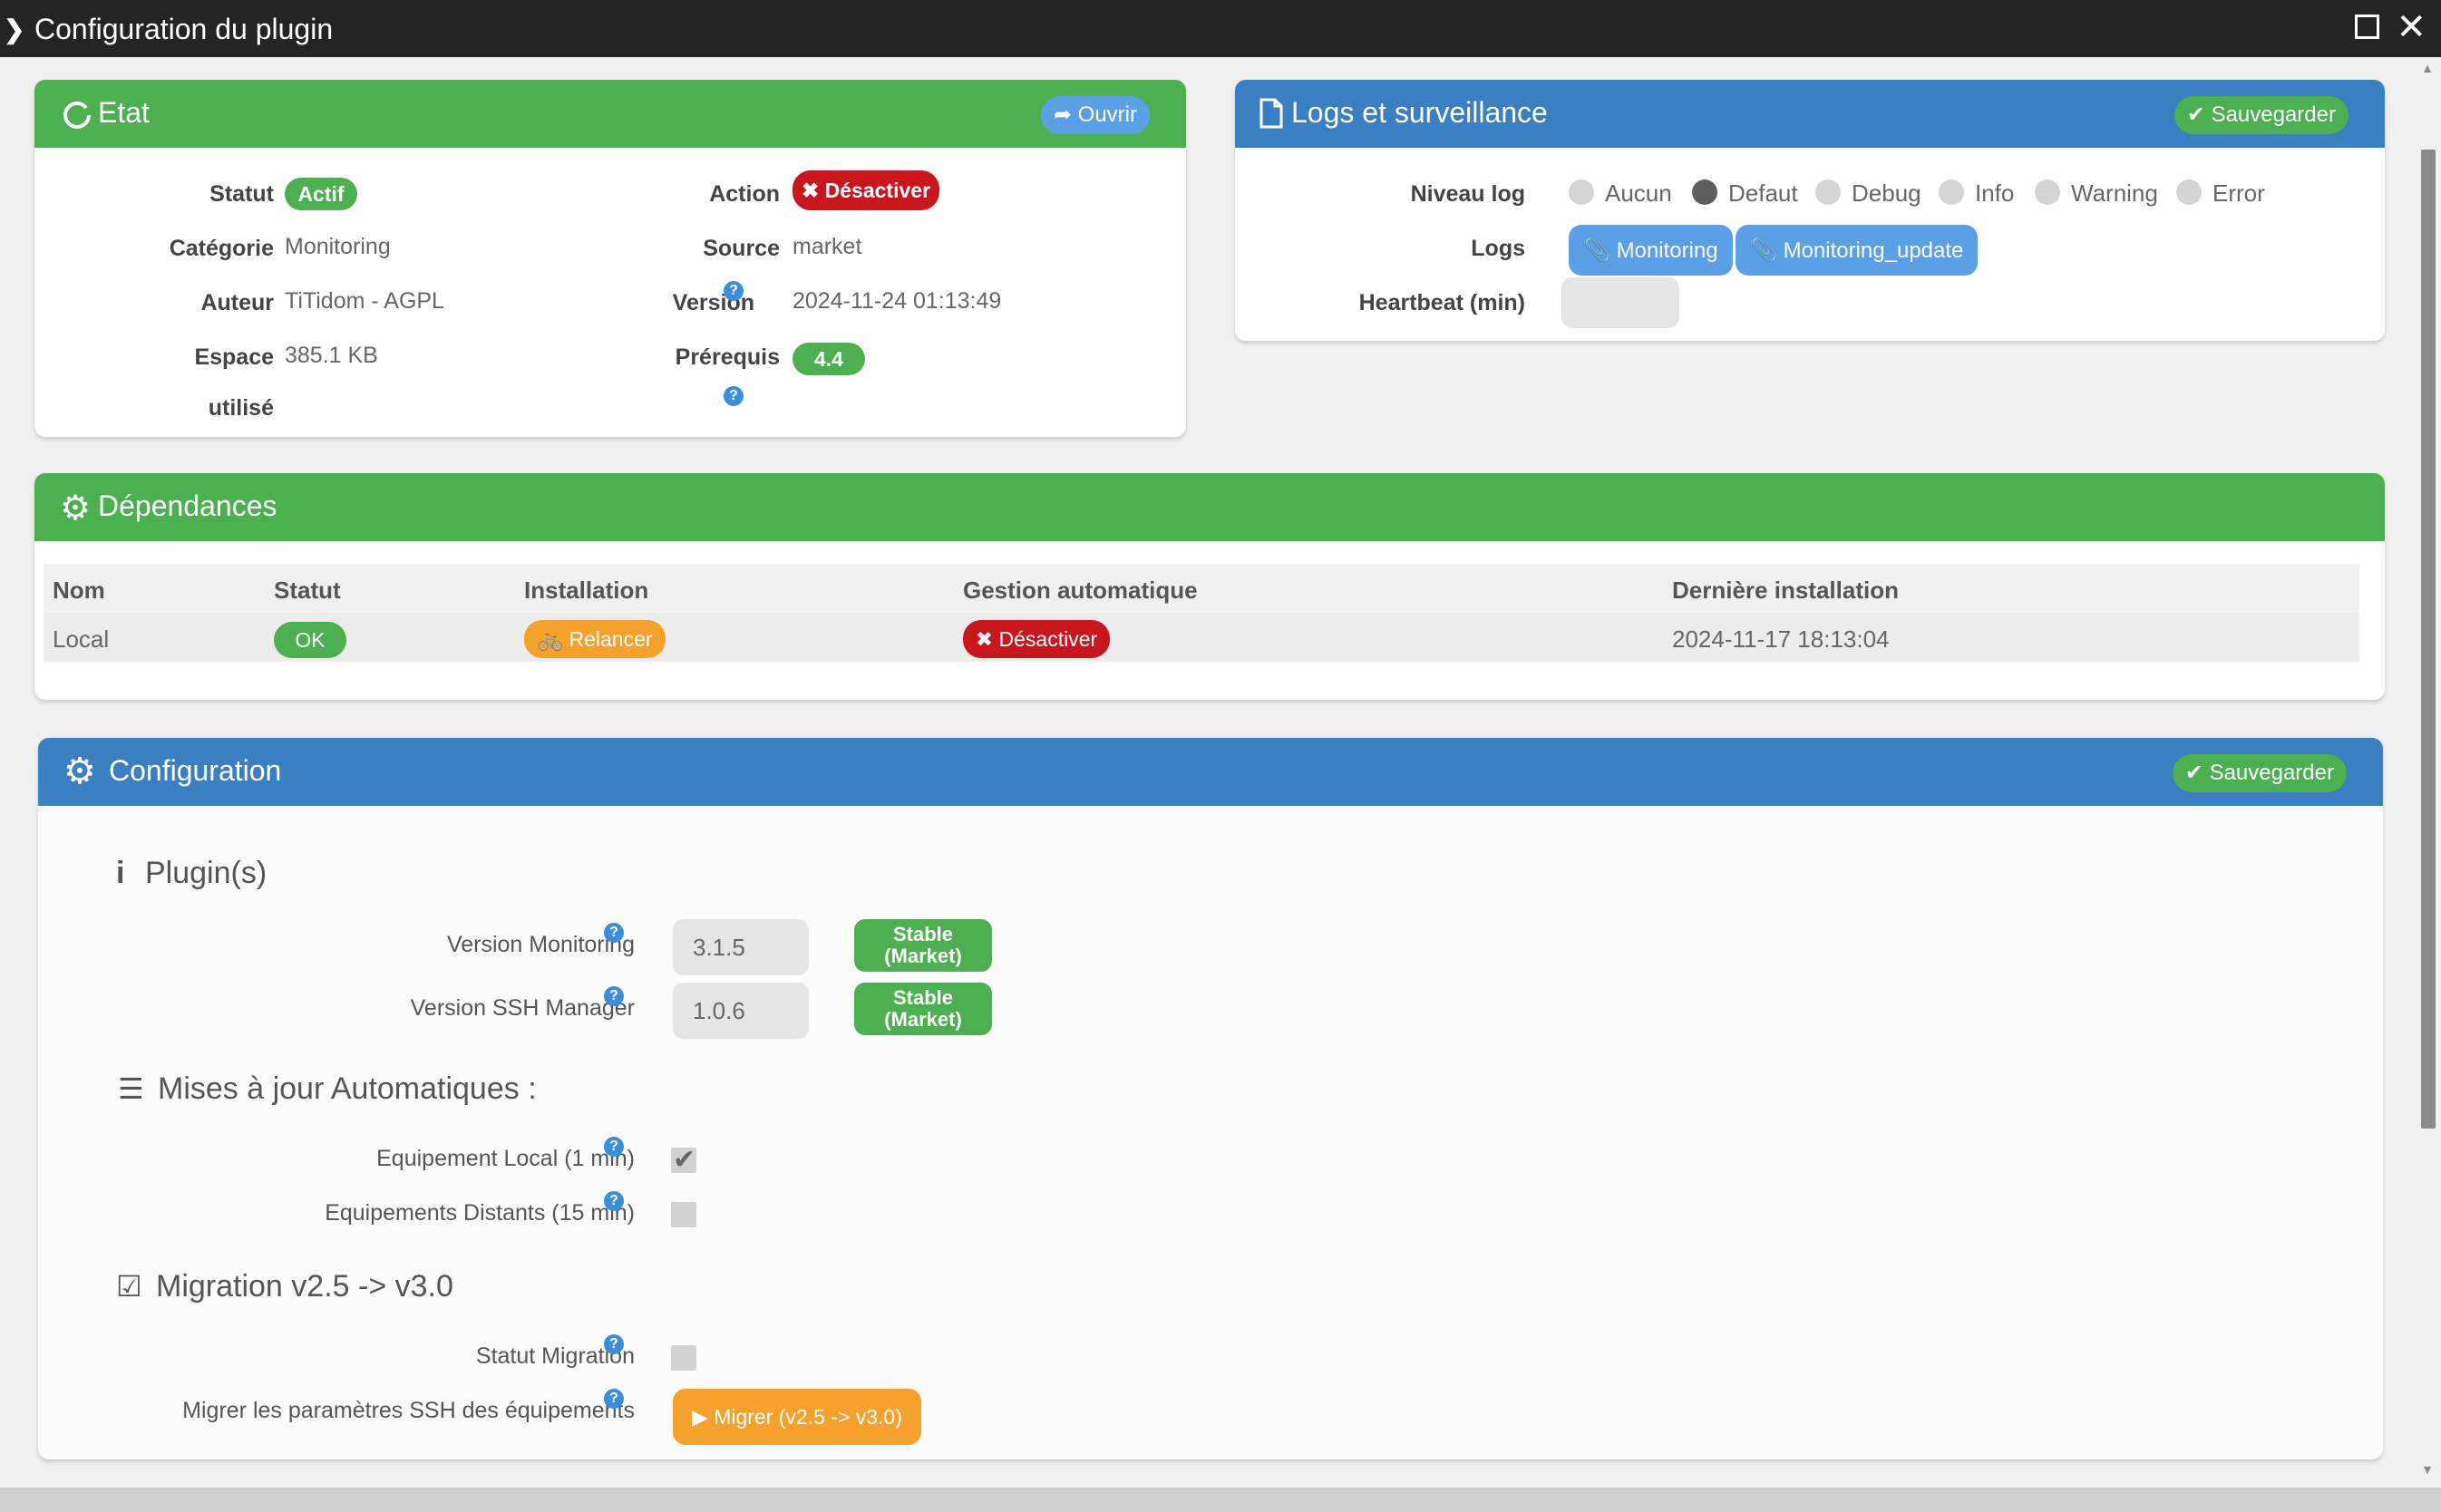  Describe the element at coordinates (310, 640) in the screenshot. I see `status-badge: OK` at that location.